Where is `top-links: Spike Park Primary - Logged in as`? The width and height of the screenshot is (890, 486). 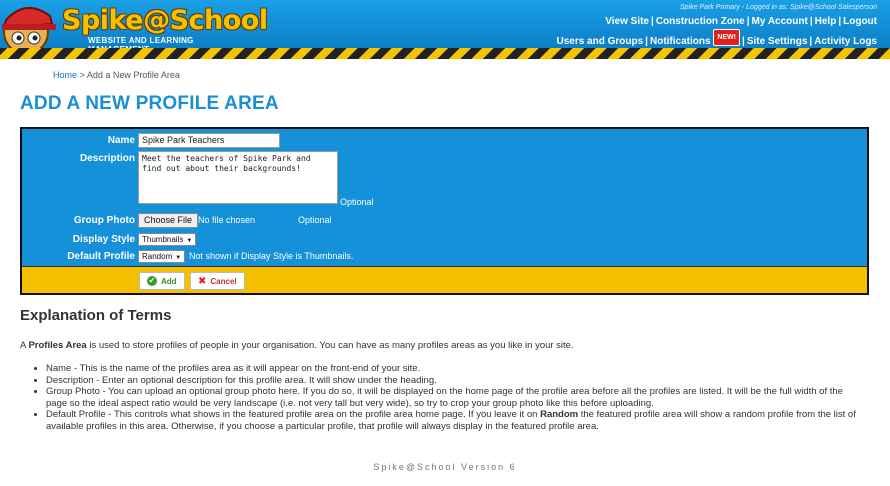 top-links: Spike Park Primary - Logged in as is located at coordinates (716, 26).